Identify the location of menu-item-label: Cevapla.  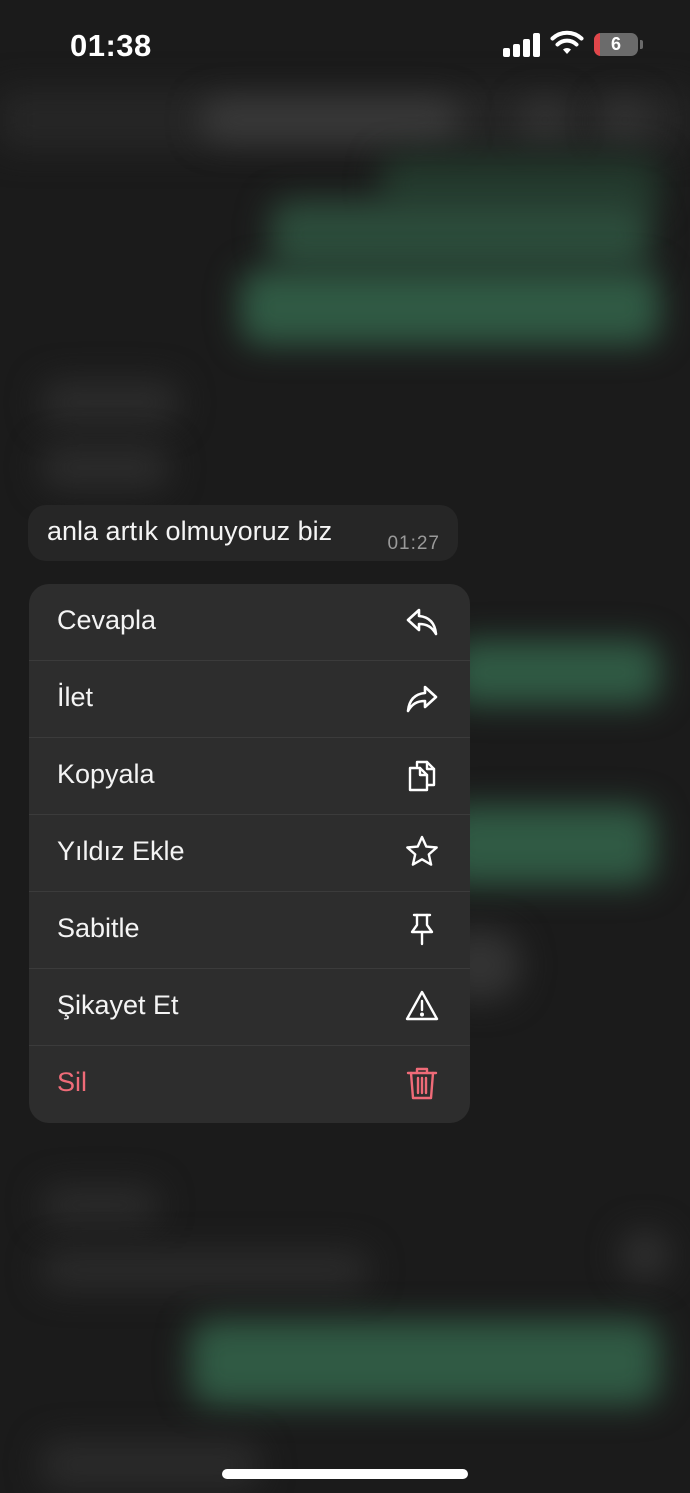
(107, 620).